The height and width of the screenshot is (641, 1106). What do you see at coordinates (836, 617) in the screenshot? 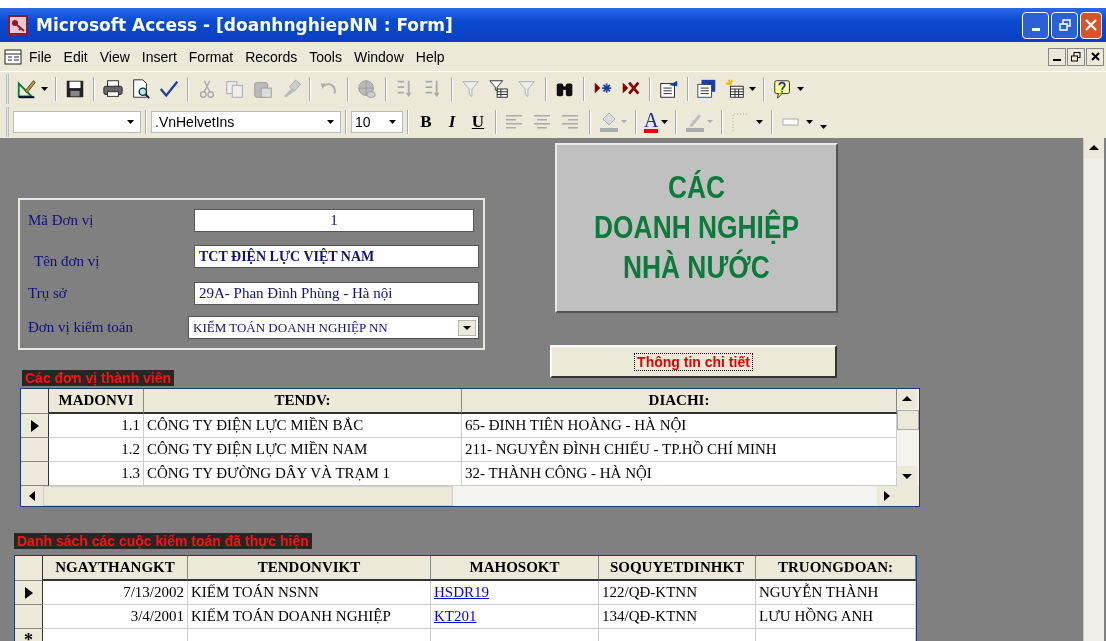
I see `table-cell: LƯU HỒNG ANH` at bounding box center [836, 617].